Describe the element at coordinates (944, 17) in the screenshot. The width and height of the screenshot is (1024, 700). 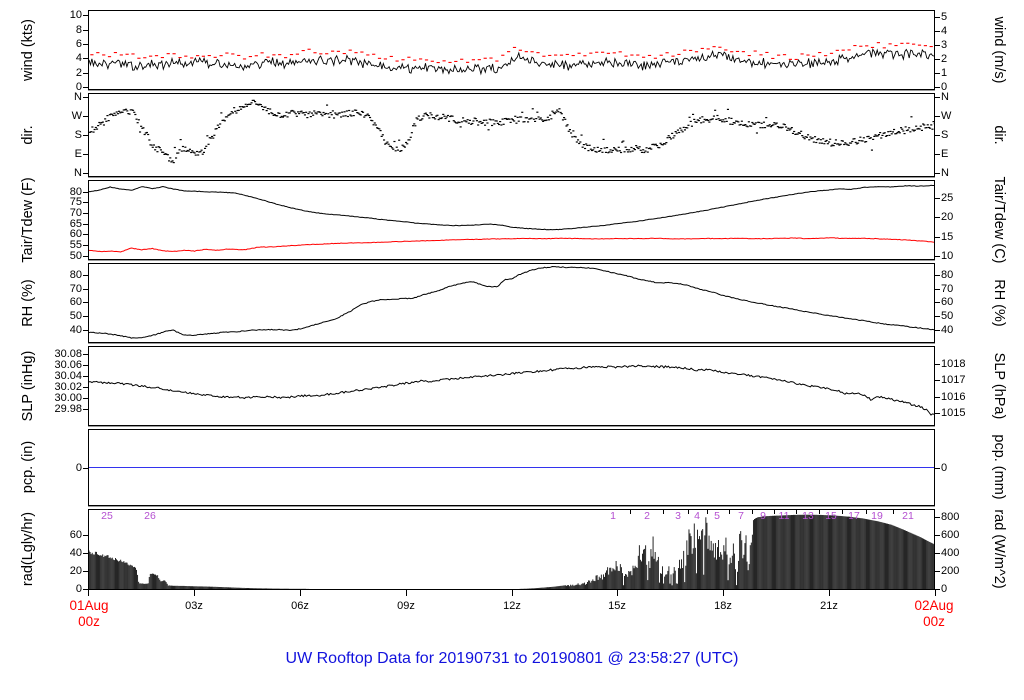
I see `right-tick-label: 5` at that location.